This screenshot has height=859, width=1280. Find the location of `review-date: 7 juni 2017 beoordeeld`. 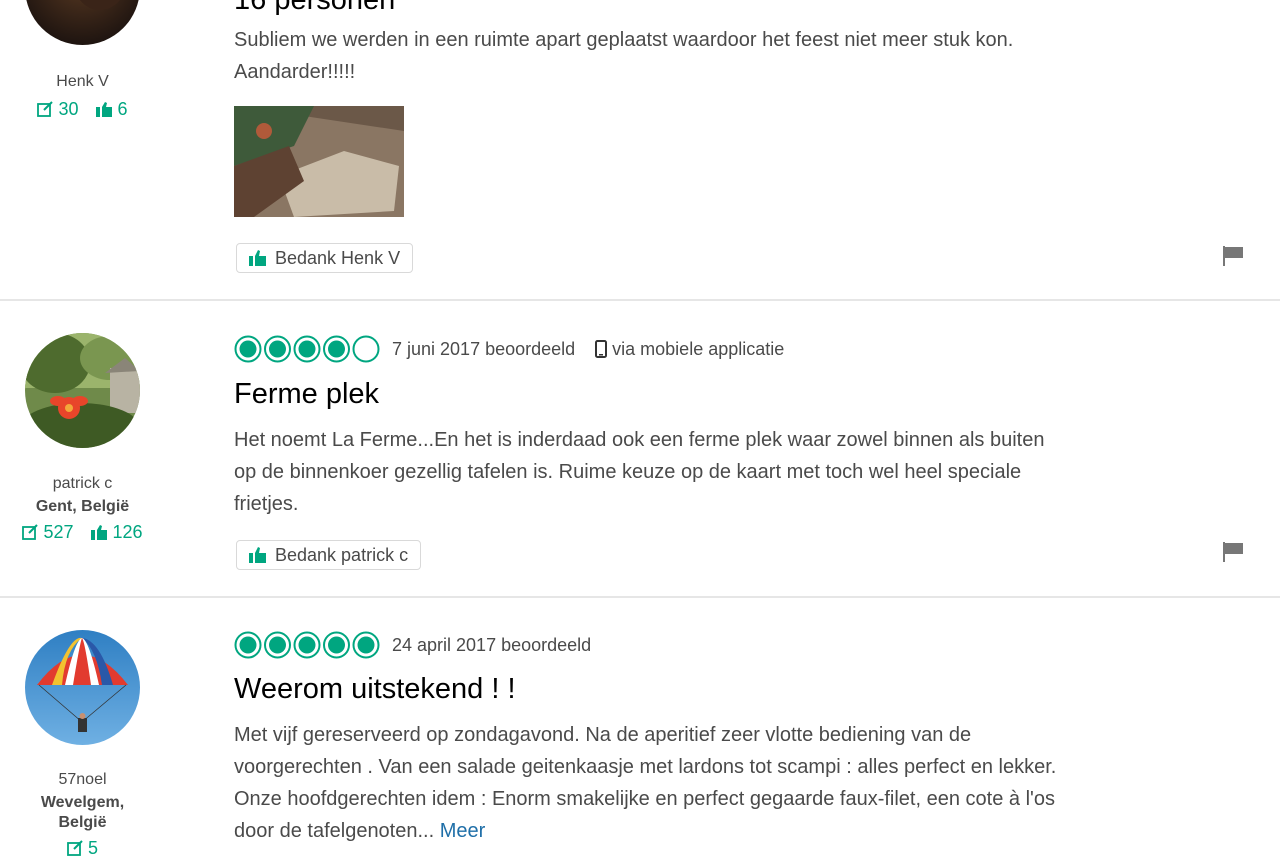

review-date: 7 juni 2017 beoordeeld is located at coordinates (484, 348).